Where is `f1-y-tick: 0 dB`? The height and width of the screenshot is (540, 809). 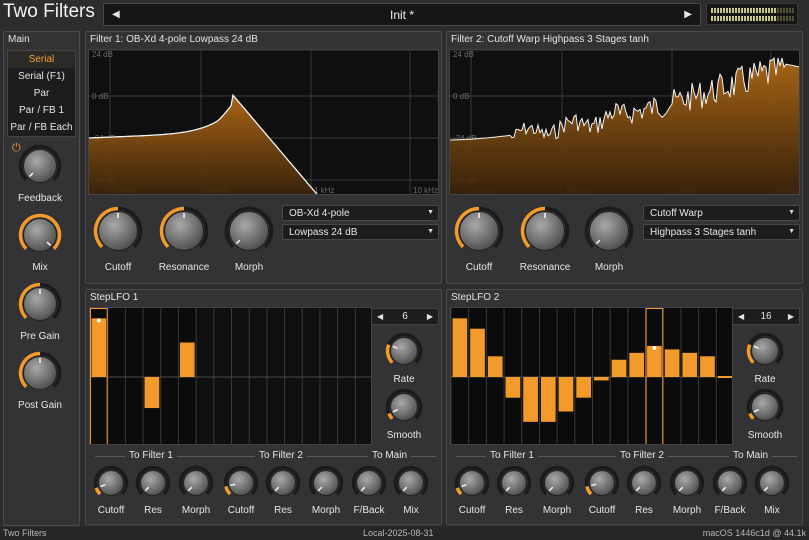
f1-y-tick: 0 dB is located at coordinates (100, 96).